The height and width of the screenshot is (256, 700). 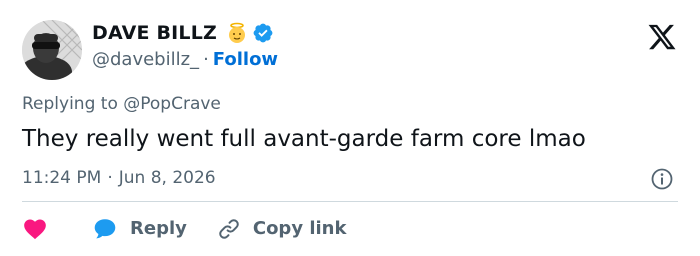 I want to click on info-icon, so click(x=662, y=179).